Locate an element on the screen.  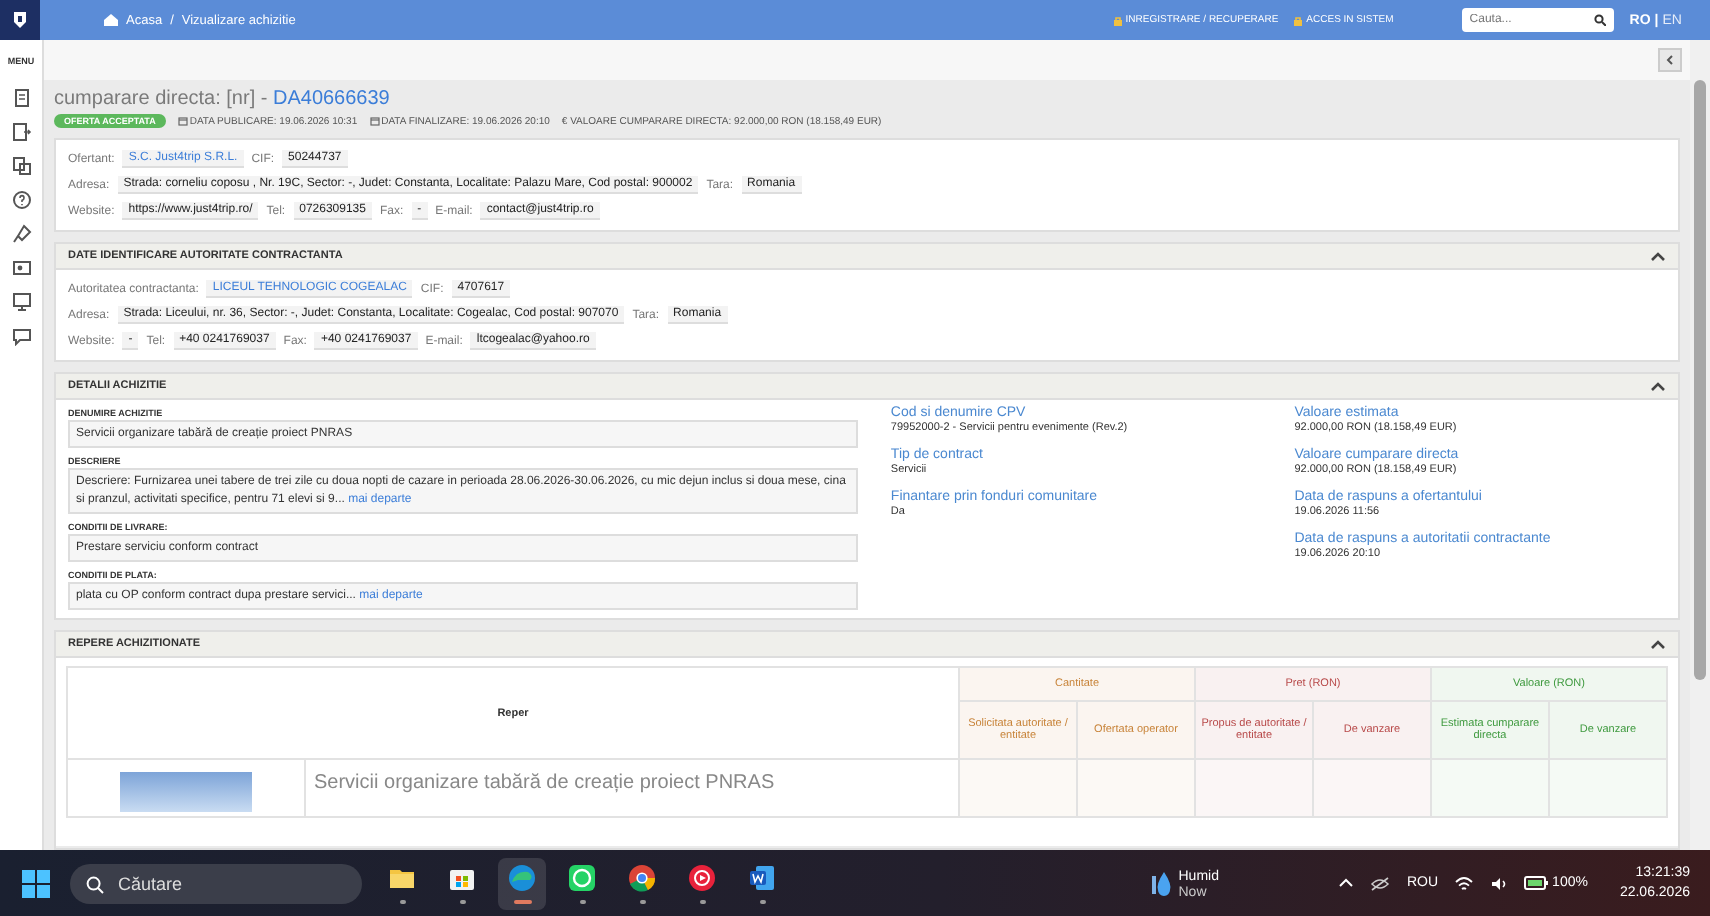
start-icon is located at coordinates (36, 883).